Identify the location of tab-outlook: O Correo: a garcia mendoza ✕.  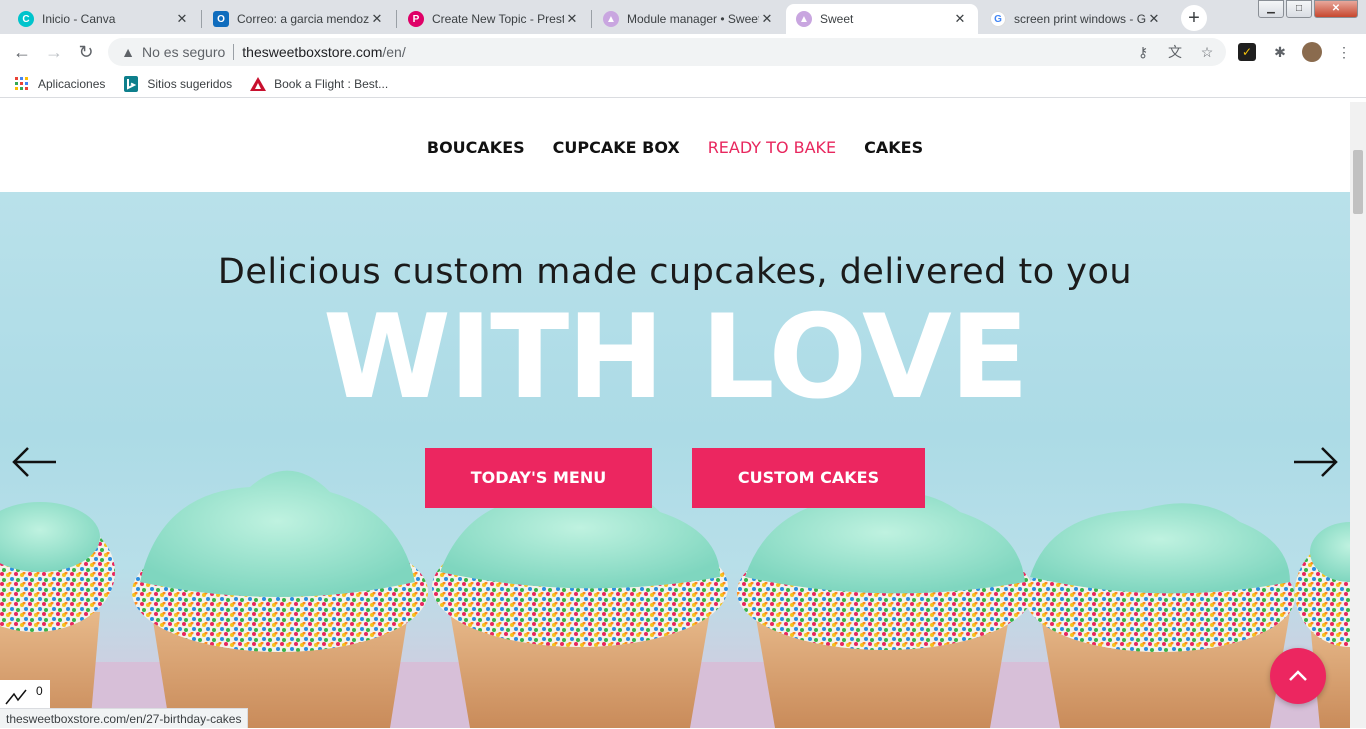
(299, 19).